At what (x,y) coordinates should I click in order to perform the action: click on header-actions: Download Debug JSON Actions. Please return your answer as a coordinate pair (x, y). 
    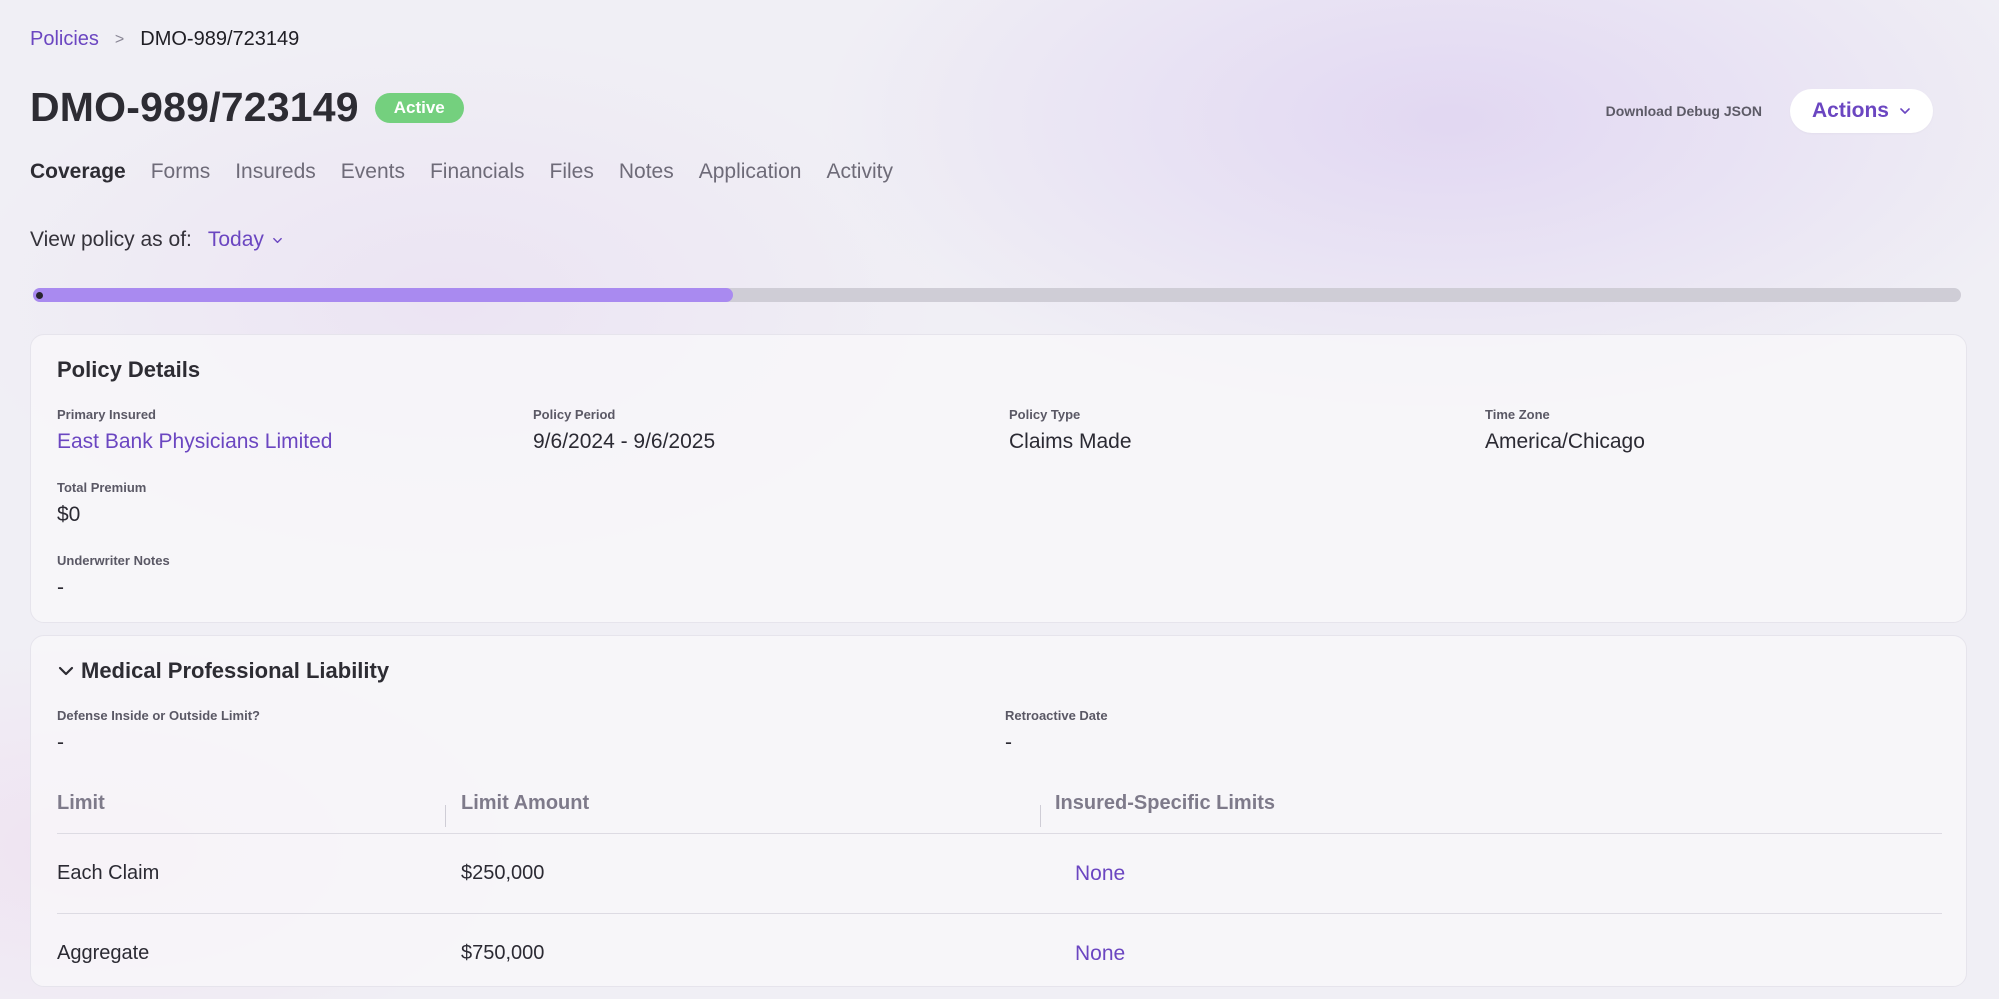
    Looking at the image, I should click on (1769, 111).